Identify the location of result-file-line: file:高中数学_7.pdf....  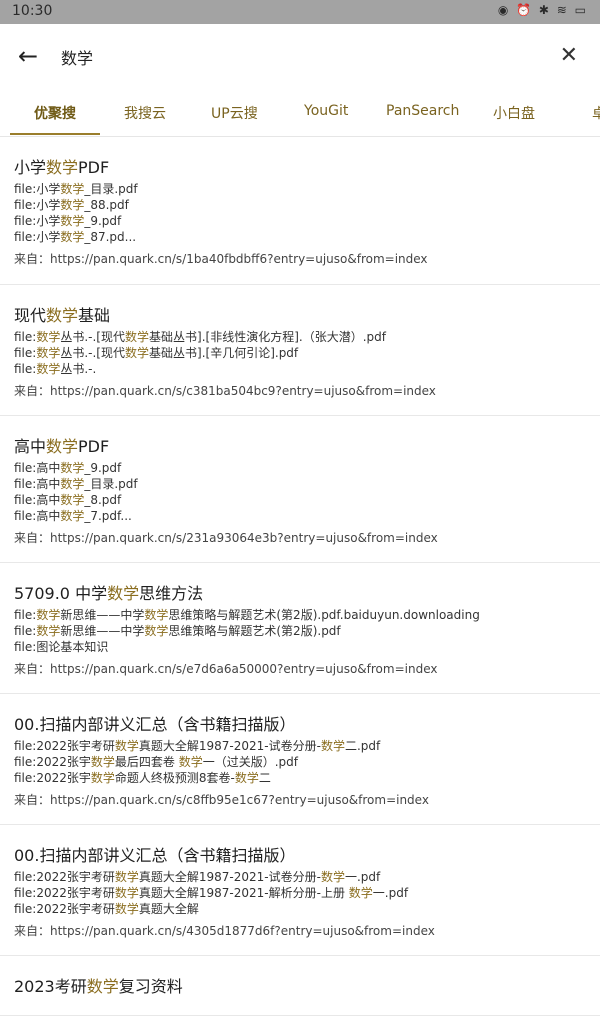
(73, 516).